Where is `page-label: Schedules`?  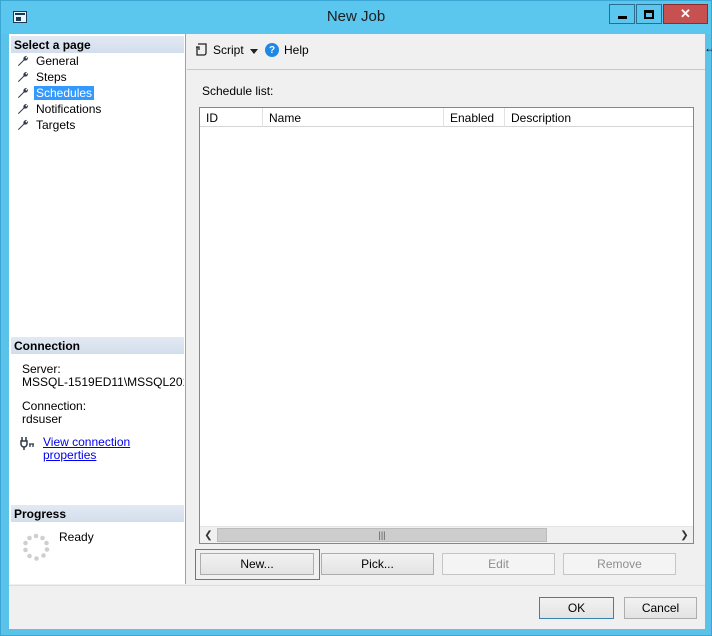
page-label: Schedules is located at coordinates (64, 93).